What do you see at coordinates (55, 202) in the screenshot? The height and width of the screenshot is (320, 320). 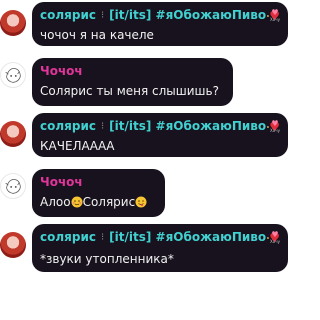 I see `message-text-part: Алоо` at bounding box center [55, 202].